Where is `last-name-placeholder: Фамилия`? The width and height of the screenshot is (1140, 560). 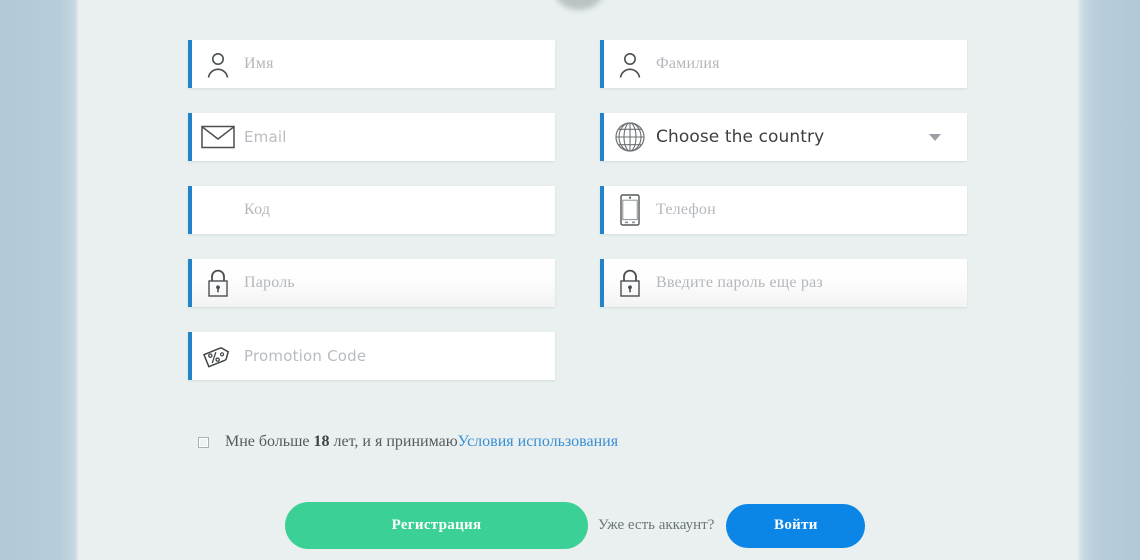
last-name-placeholder: Фамилия is located at coordinates (688, 63).